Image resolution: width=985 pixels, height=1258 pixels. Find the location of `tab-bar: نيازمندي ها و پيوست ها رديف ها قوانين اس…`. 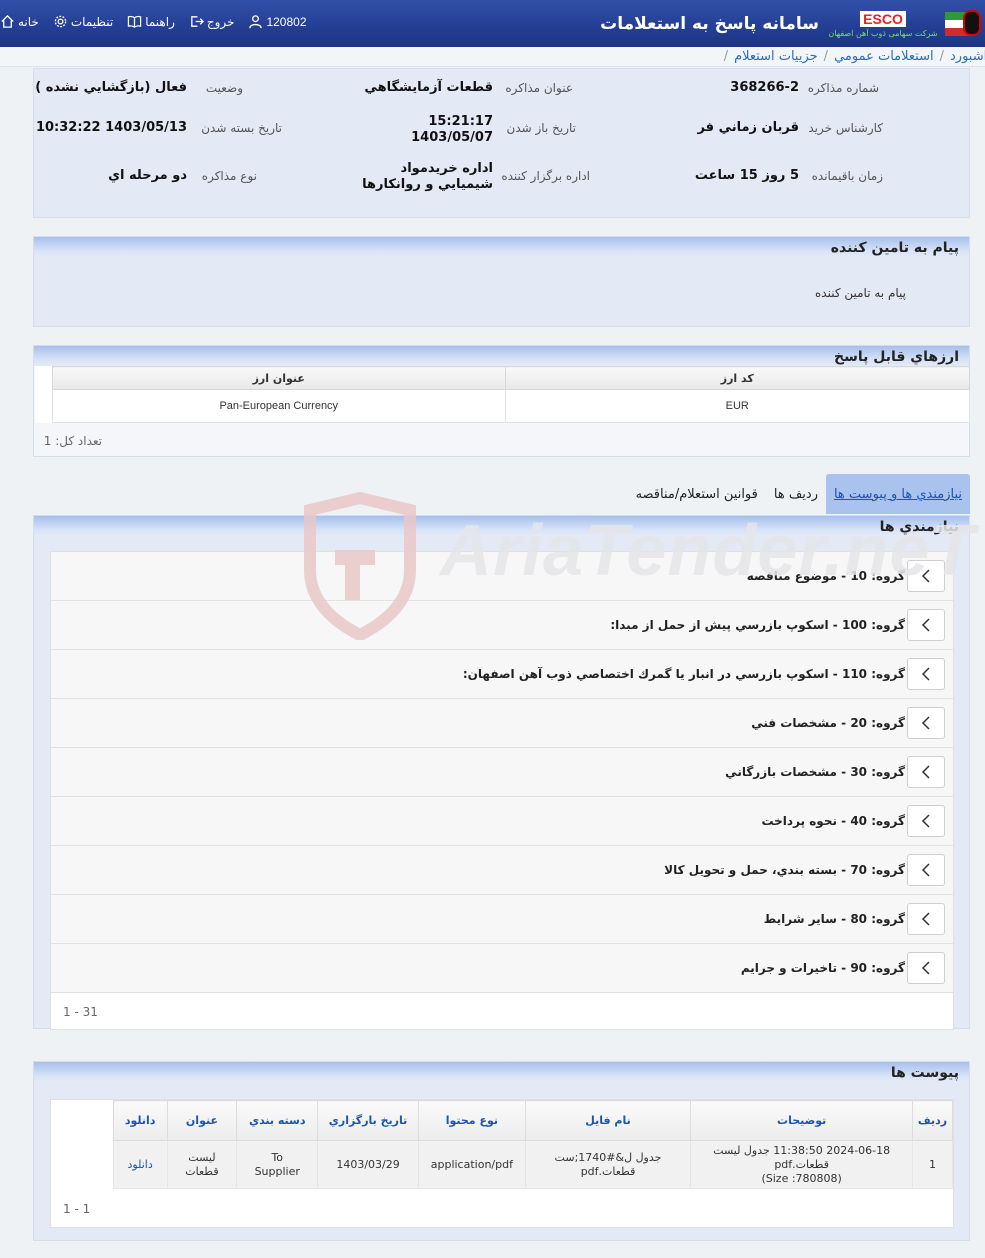

tab-bar: نيازمندي ها و پيوست ها رديف ها قوانين اس… is located at coordinates (799, 494).